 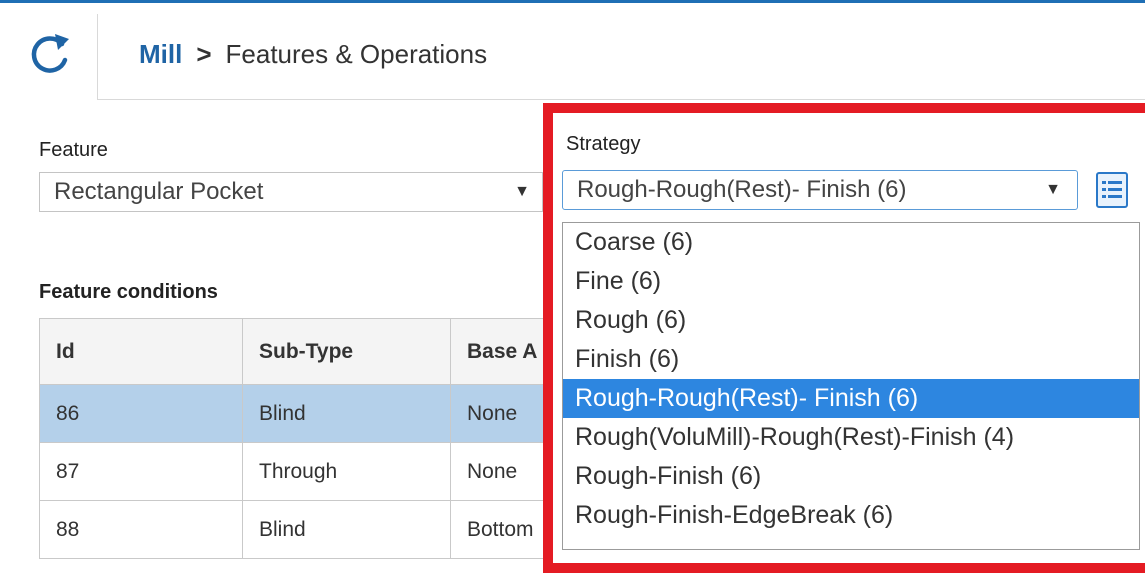 What do you see at coordinates (851, 359) in the screenshot?
I see `strategy-option-finish: Finish (6)` at bounding box center [851, 359].